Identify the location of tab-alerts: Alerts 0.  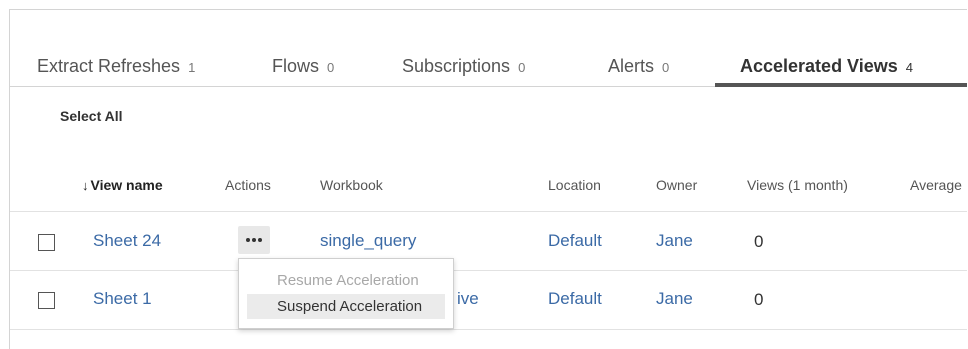
(638, 71).